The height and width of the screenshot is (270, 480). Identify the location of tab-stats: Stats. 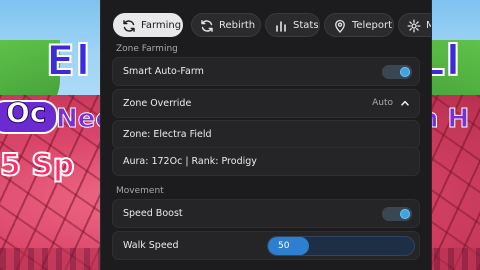
(292, 25).